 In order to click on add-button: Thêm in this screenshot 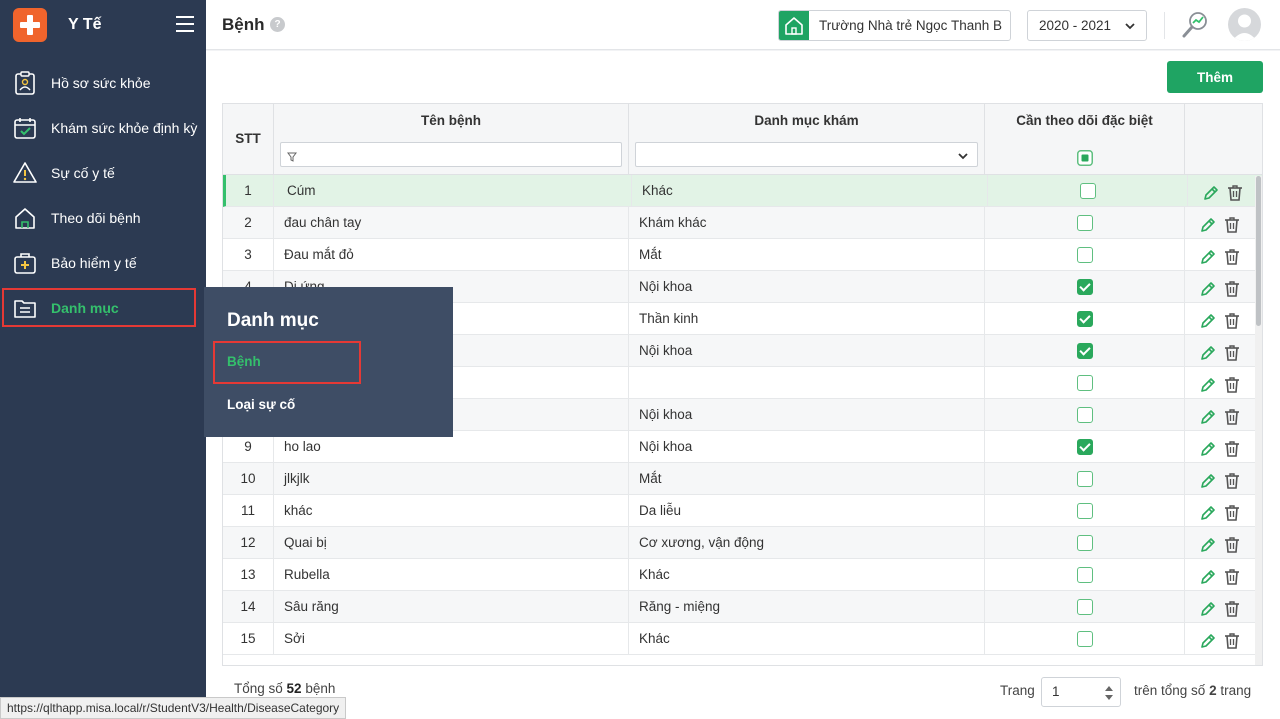, I will do `click(1215, 77)`.